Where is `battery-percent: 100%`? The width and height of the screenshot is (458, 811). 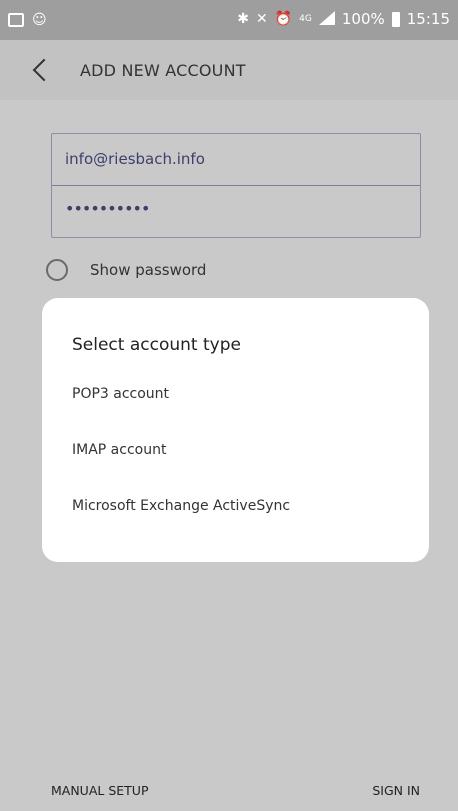
battery-percent: 100% is located at coordinates (363, 19).